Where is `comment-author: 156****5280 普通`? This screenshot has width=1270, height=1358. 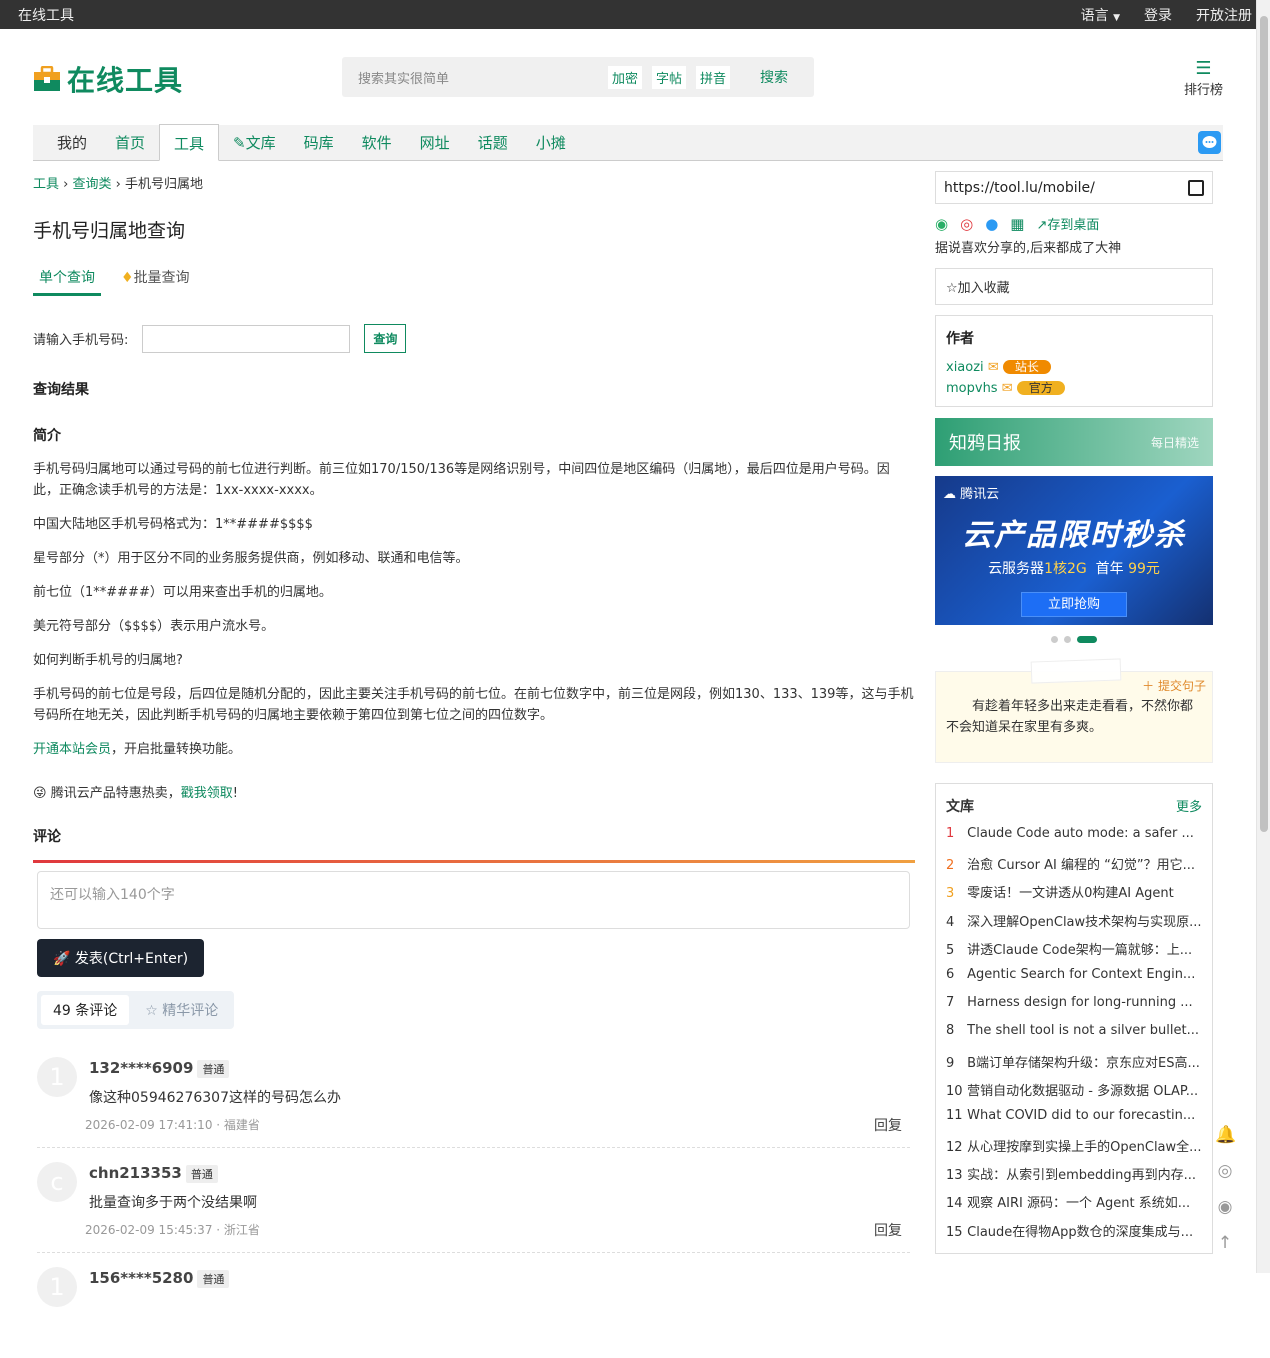
comment-author: 156****5280 普通 is located at coordinates (159, 1278).